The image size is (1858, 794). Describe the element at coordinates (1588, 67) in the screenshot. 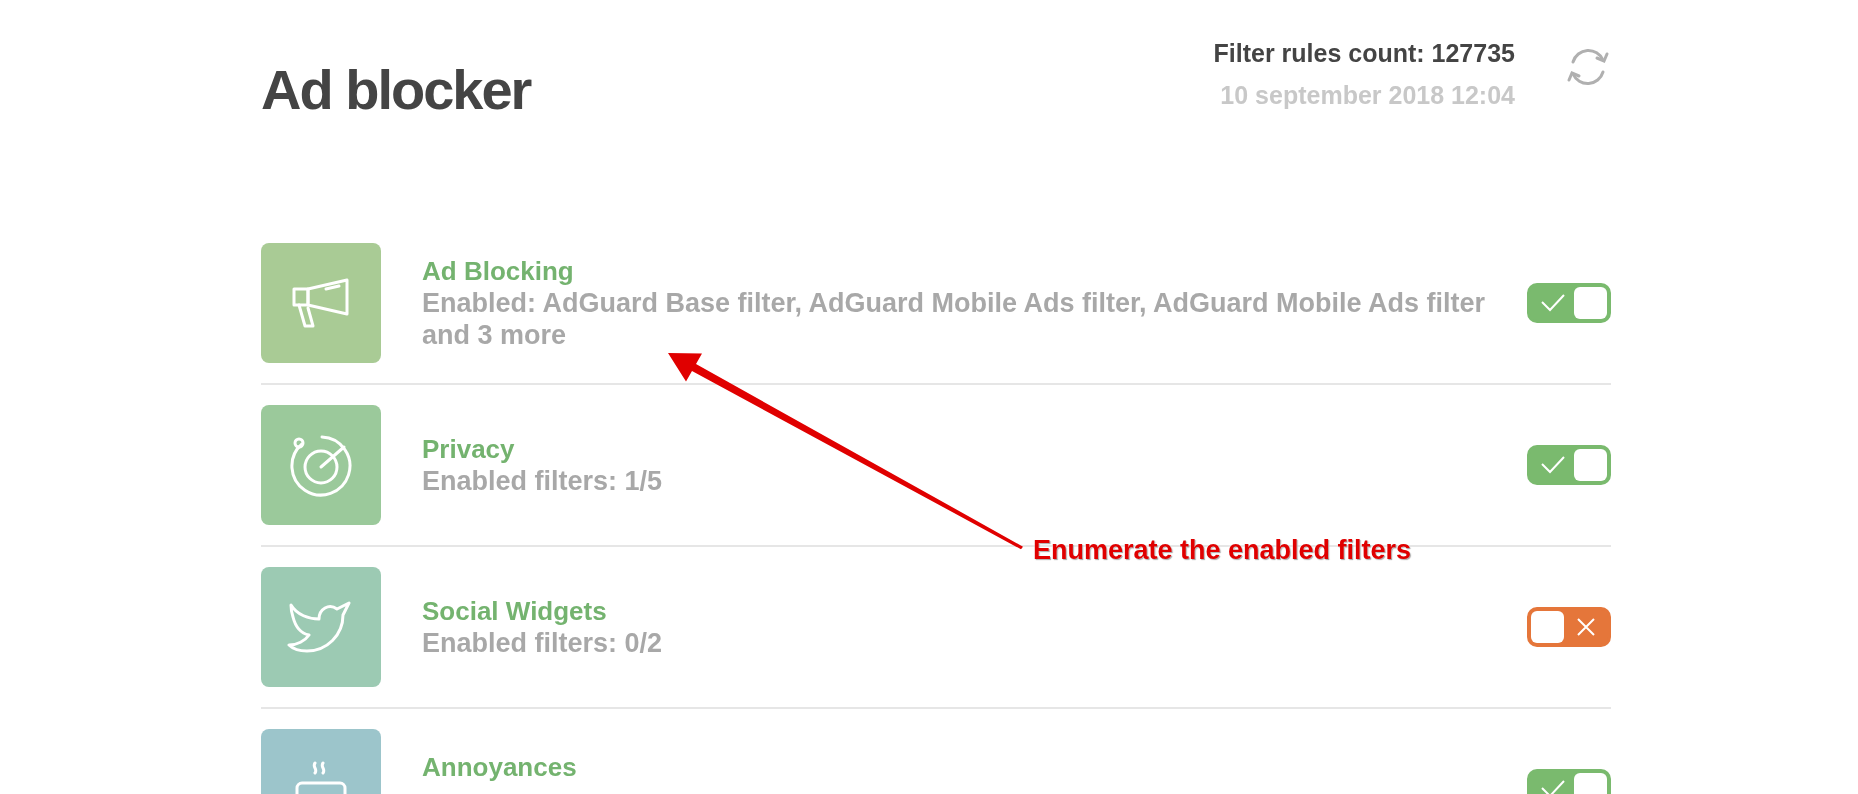

I see `refresh-icon` at that location.